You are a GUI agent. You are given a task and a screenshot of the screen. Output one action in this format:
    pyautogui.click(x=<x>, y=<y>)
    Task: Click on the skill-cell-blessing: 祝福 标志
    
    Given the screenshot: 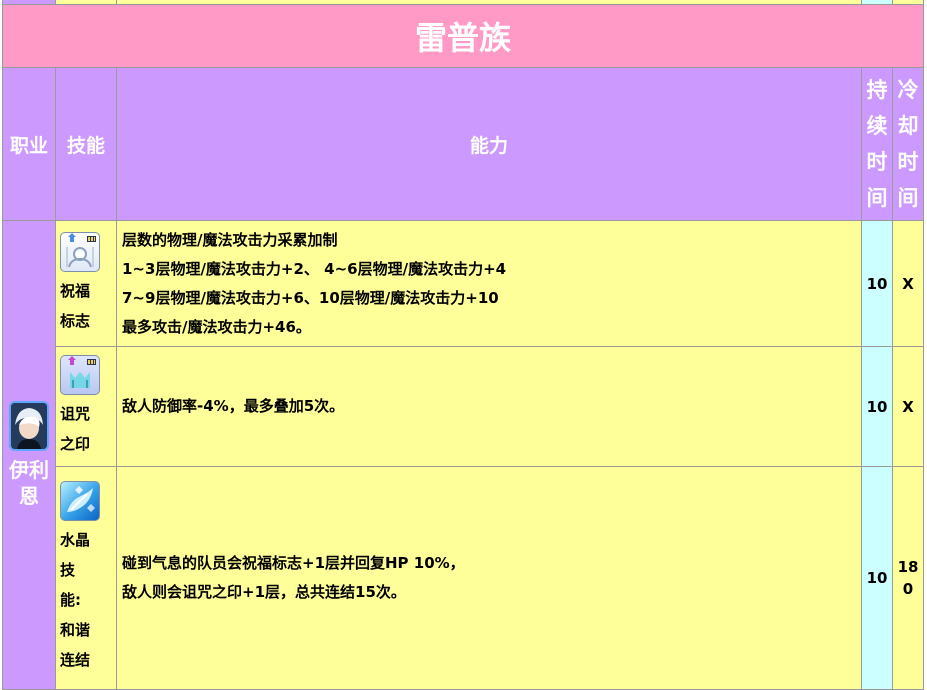 What is the action you would take?
    pyautogui.click(x=86, y=283)
    